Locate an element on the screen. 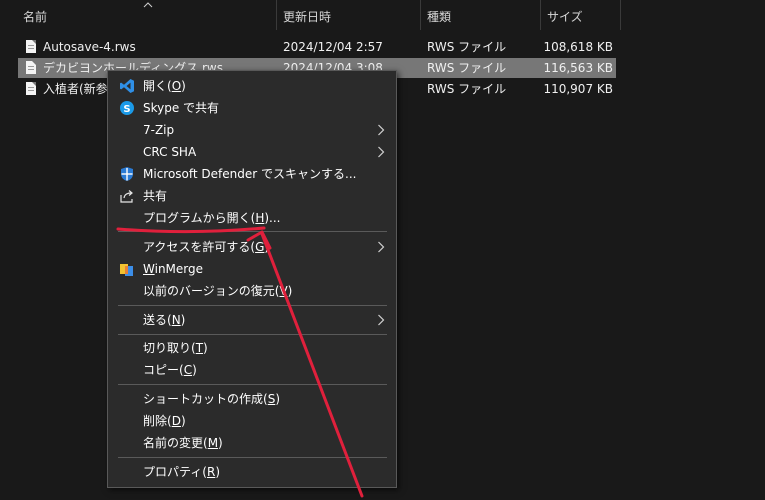 This screenshot has height=500, width=765. skype-icon: S is located at coordinates (127, 108).